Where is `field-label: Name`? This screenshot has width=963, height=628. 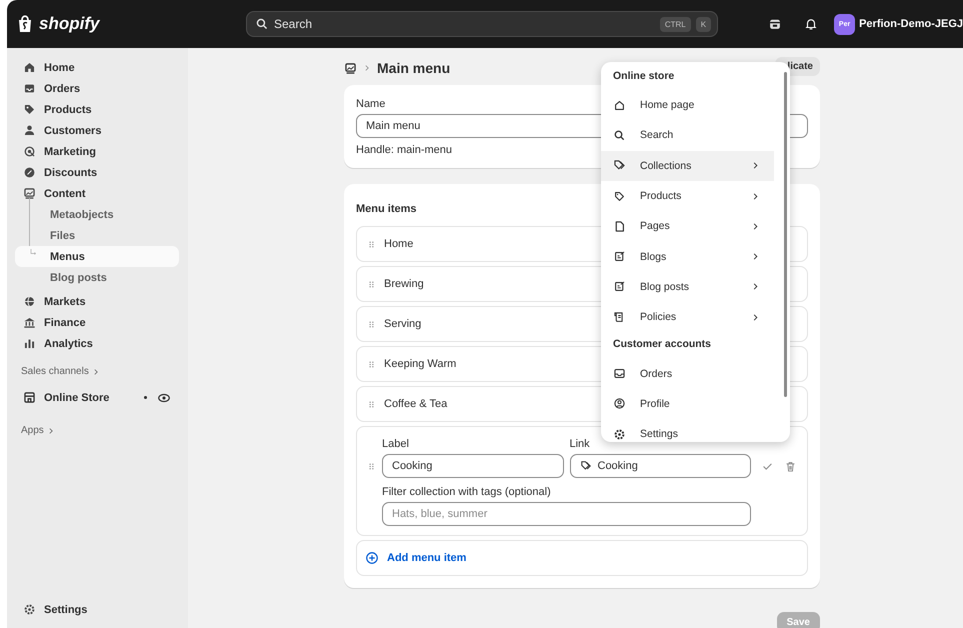 field-label: Name is located at coordinates (371, 104).